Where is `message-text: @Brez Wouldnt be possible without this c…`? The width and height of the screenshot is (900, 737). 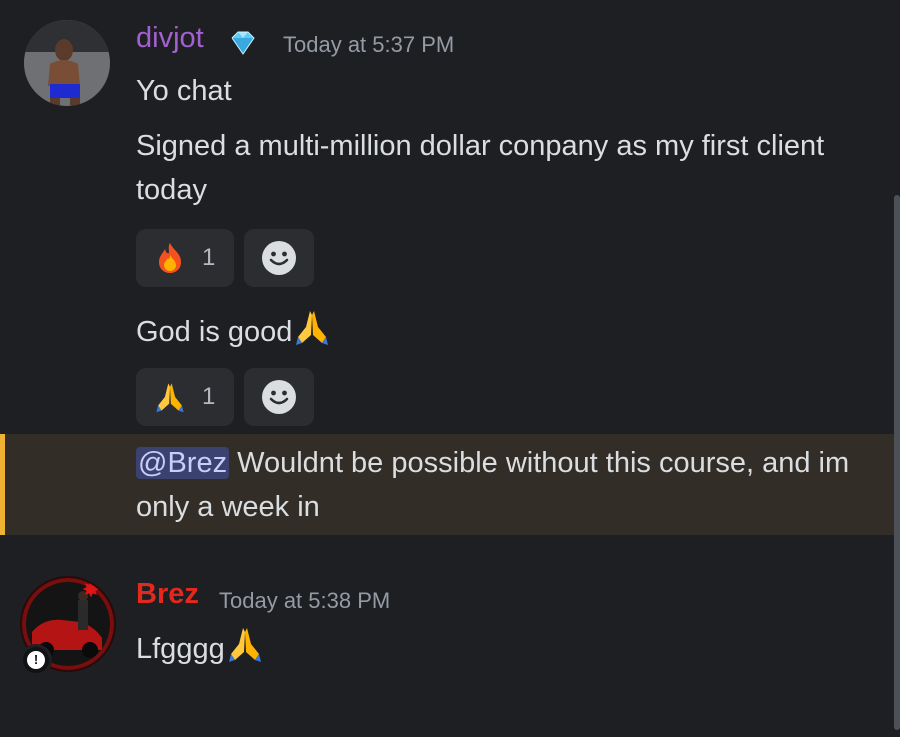 message-text: @Brez Wouldnt be possible without this c… is located at coordinates (511, 485).